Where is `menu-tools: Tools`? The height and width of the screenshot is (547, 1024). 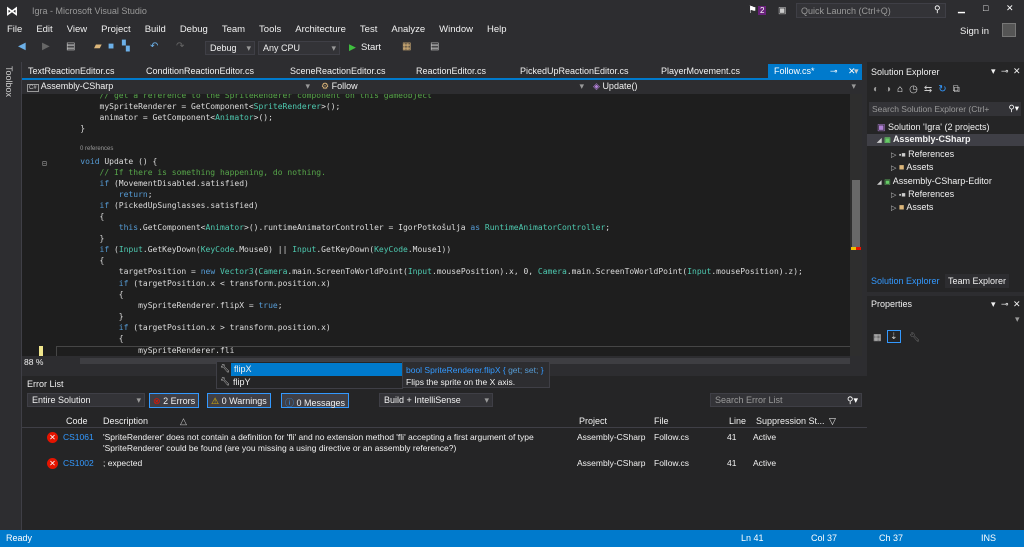
menu-tools: Tools is located at coordinates (270, 30).